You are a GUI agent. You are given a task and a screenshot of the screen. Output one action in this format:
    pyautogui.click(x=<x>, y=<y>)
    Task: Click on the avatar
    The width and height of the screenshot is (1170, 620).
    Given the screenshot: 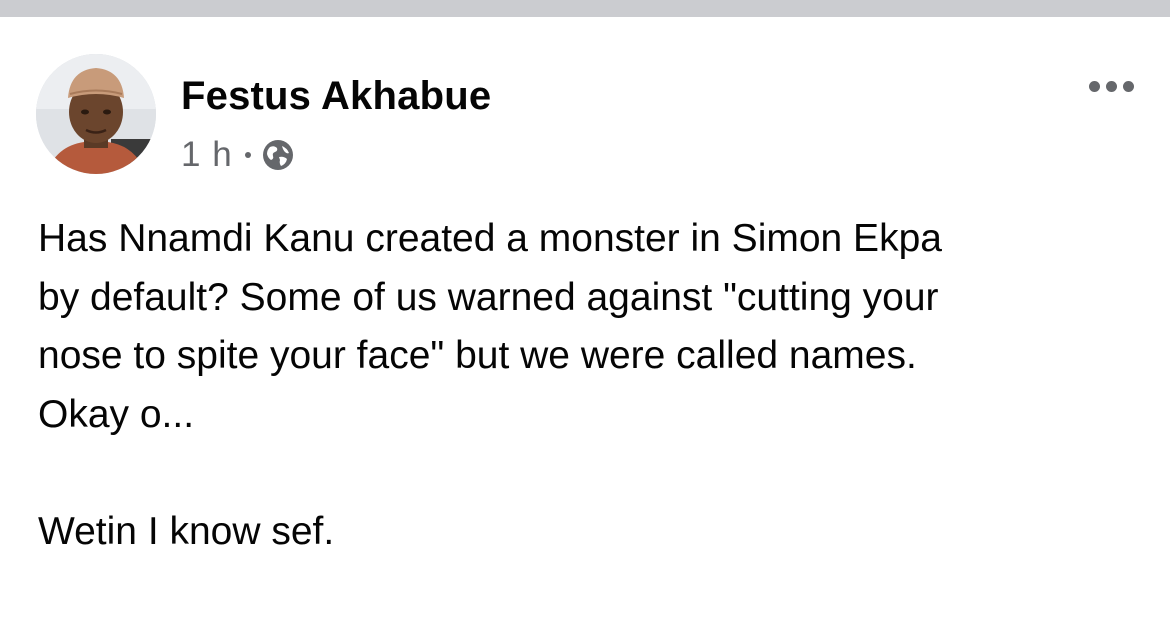 What is the action you would take?
    pyautogui.click(x=96, y=114)
    